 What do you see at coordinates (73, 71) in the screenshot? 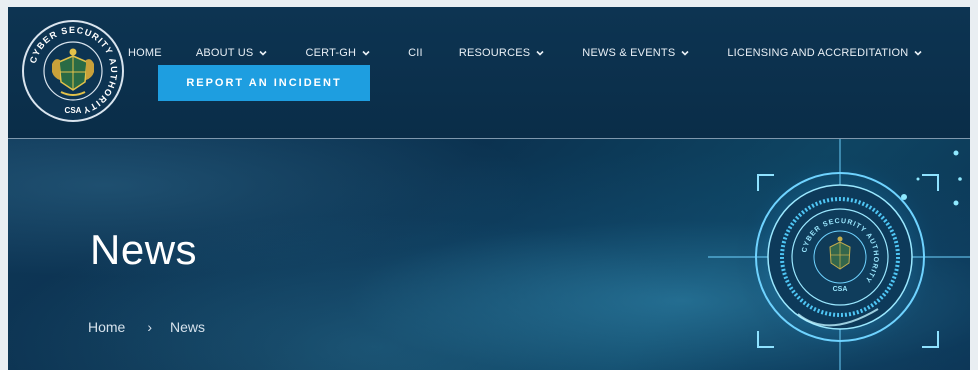
I see `csa-logo: CYBER SECURITY AUTHORITY CSA` at bounding box center [73, 71].